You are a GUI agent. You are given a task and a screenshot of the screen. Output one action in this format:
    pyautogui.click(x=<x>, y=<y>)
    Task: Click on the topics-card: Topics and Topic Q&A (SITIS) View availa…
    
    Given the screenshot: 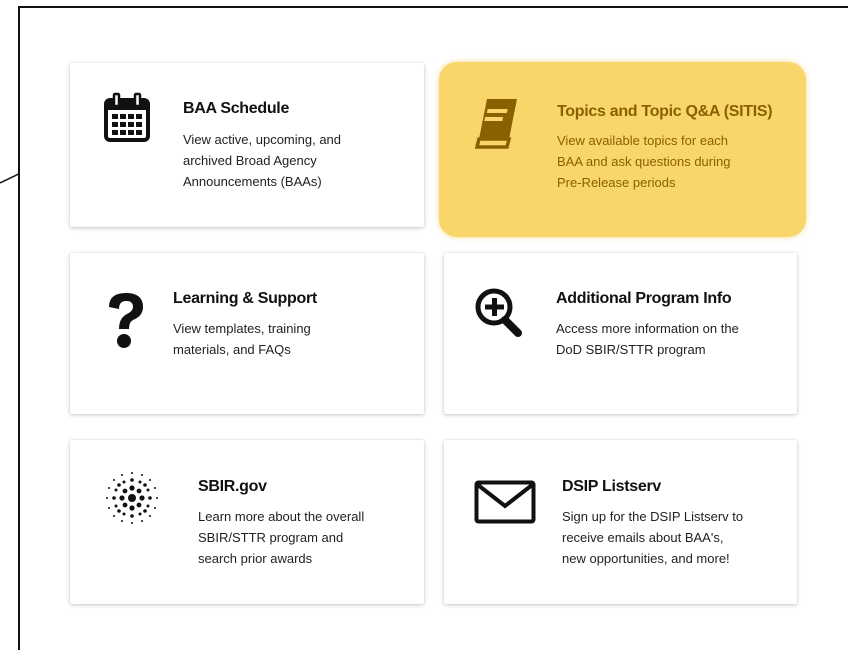 What is the action you would take?
    pyautogui.click(x=622, y=149)
    